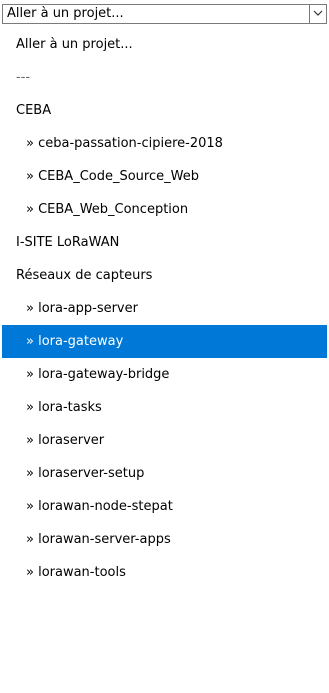 Image resolution: width=329 pixels, height=693 pixels. Describe the element at coordinates (164, 506) in the screenshot. I see `option-lorawan-node-stepat: » lorawan-node-stepat` at that location.